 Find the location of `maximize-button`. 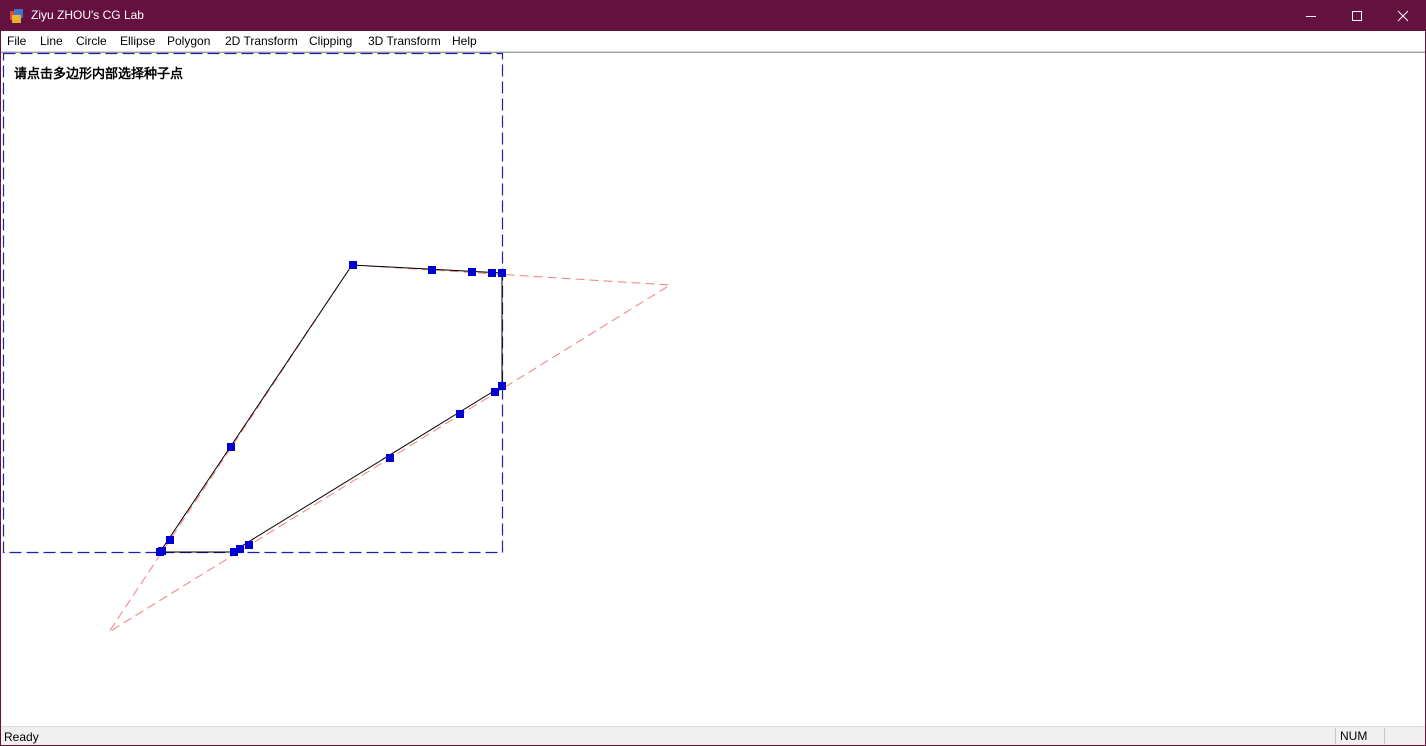

maximize-button is located at coordinates (1357, 15).